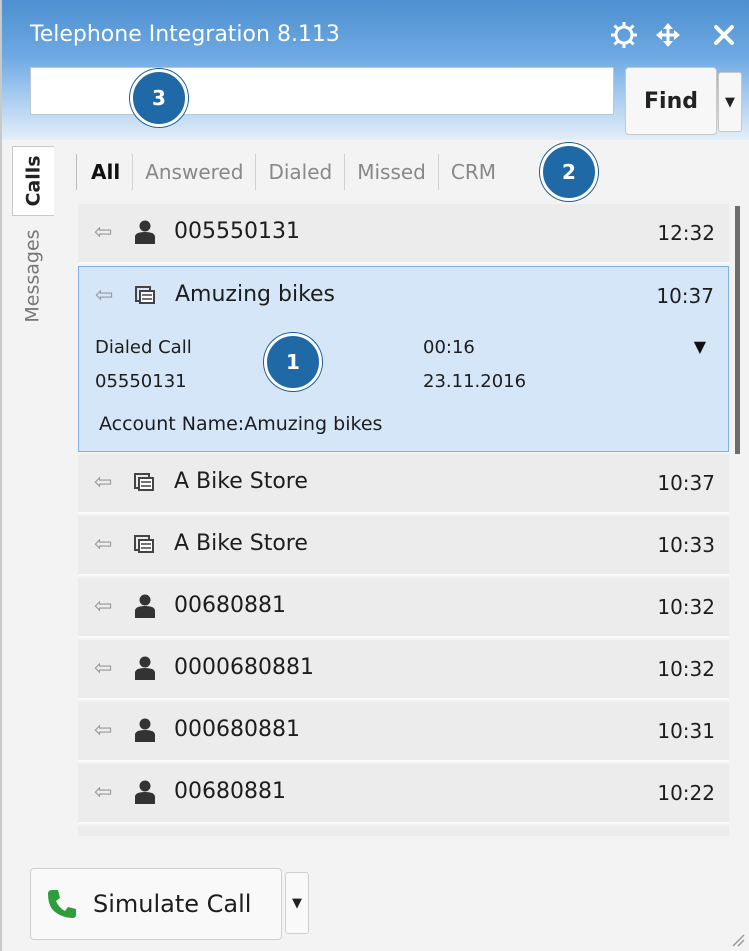 The width and height of the screenshot is (749, 951). I want to click on call-row: ⇦ A Bike Store 10:37, so click(403, 484).